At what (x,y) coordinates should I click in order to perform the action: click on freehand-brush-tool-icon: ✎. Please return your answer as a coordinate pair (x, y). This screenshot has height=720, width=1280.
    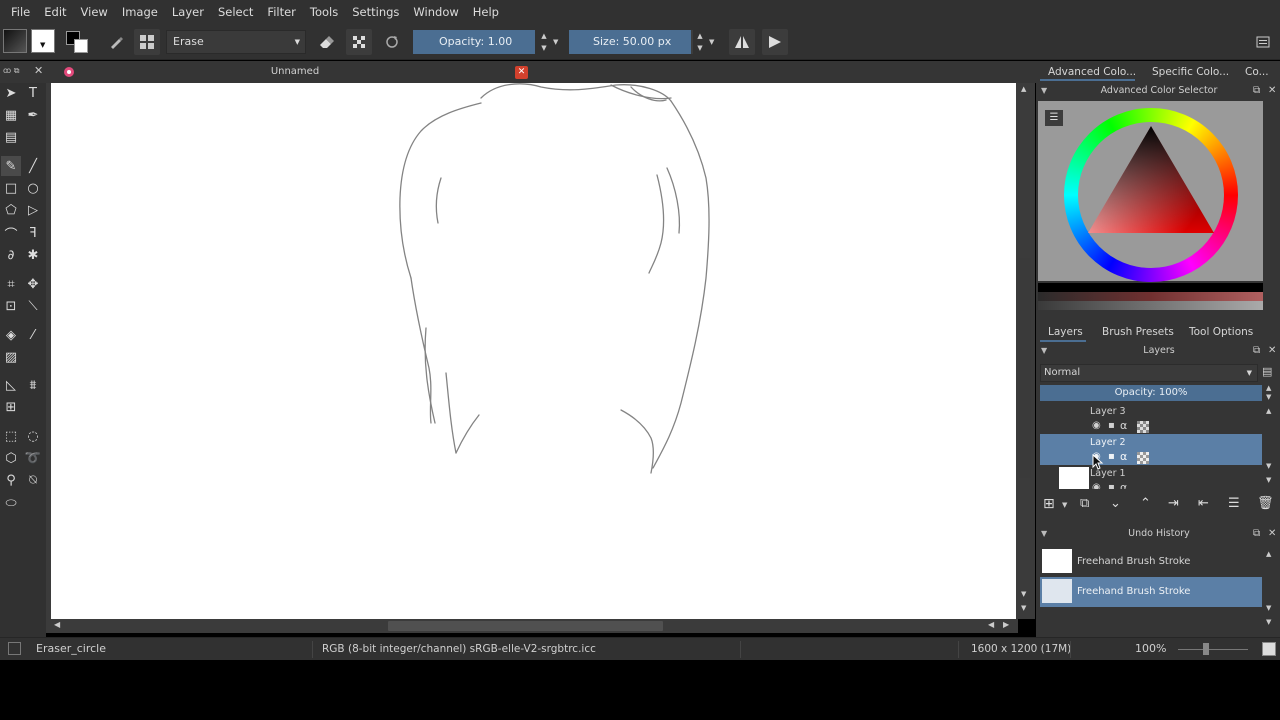
    Looking at the image, I should click on (11, 166).